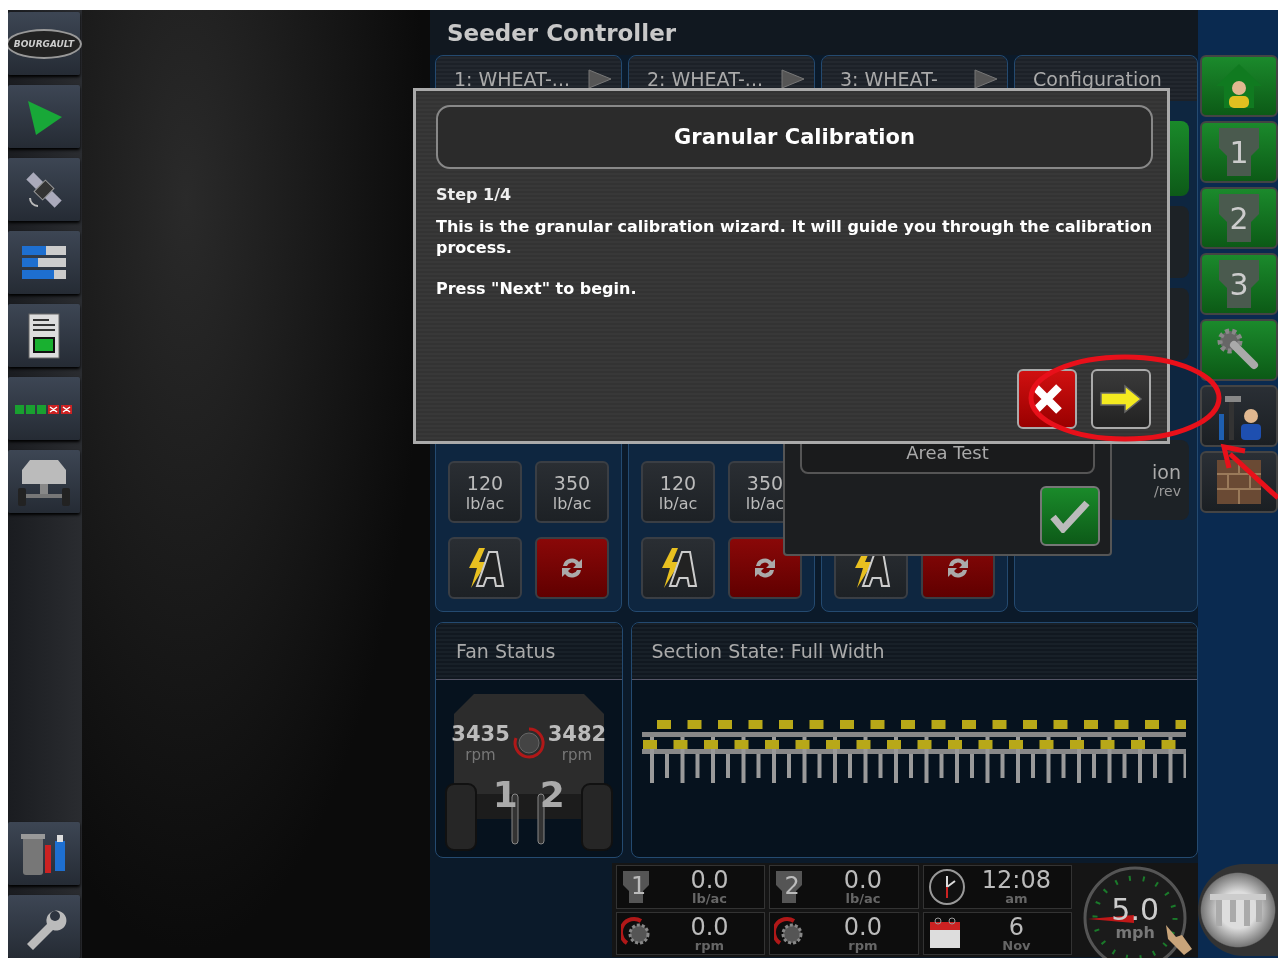 This screenshot has width=1278, height=966. I want to click on date-month: Nov, so click(1016, 945).